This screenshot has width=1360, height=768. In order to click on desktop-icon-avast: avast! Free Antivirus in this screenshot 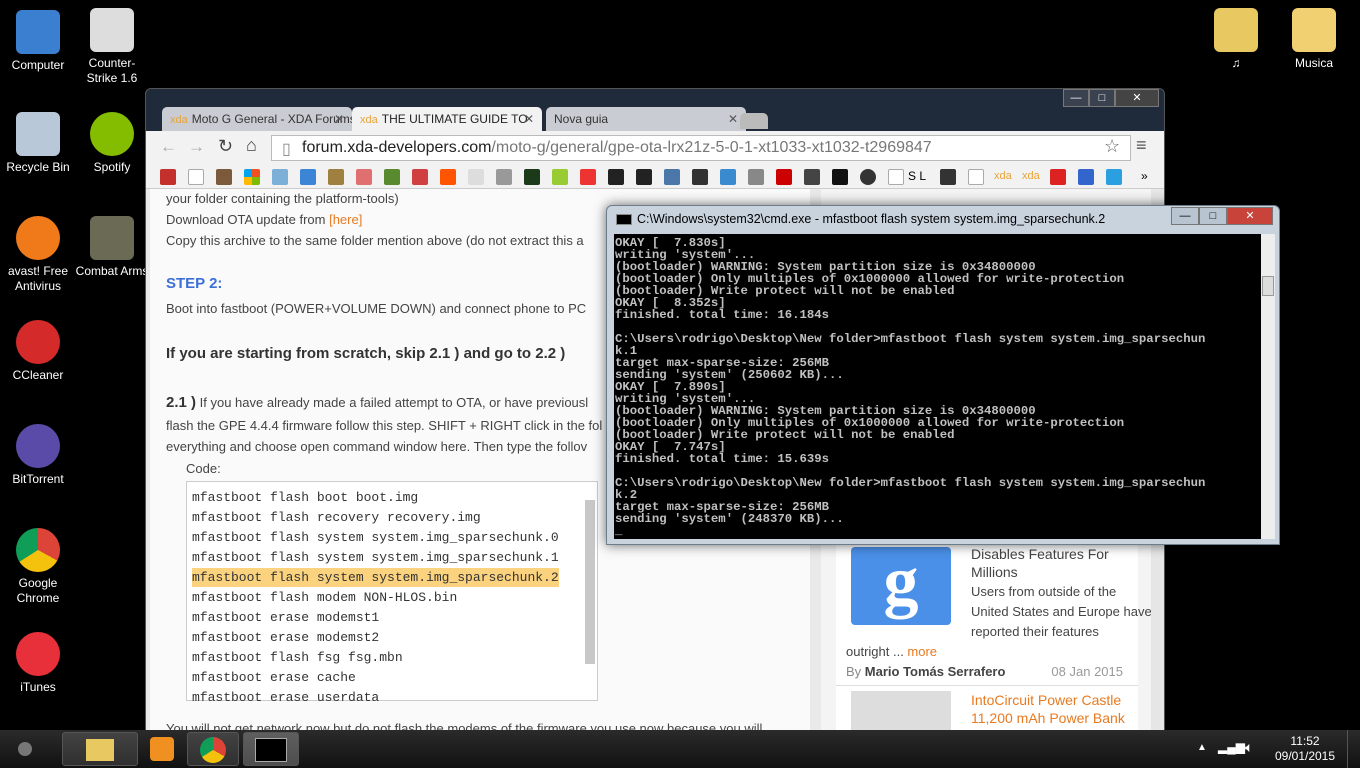, I will do `click(38, 255)`.